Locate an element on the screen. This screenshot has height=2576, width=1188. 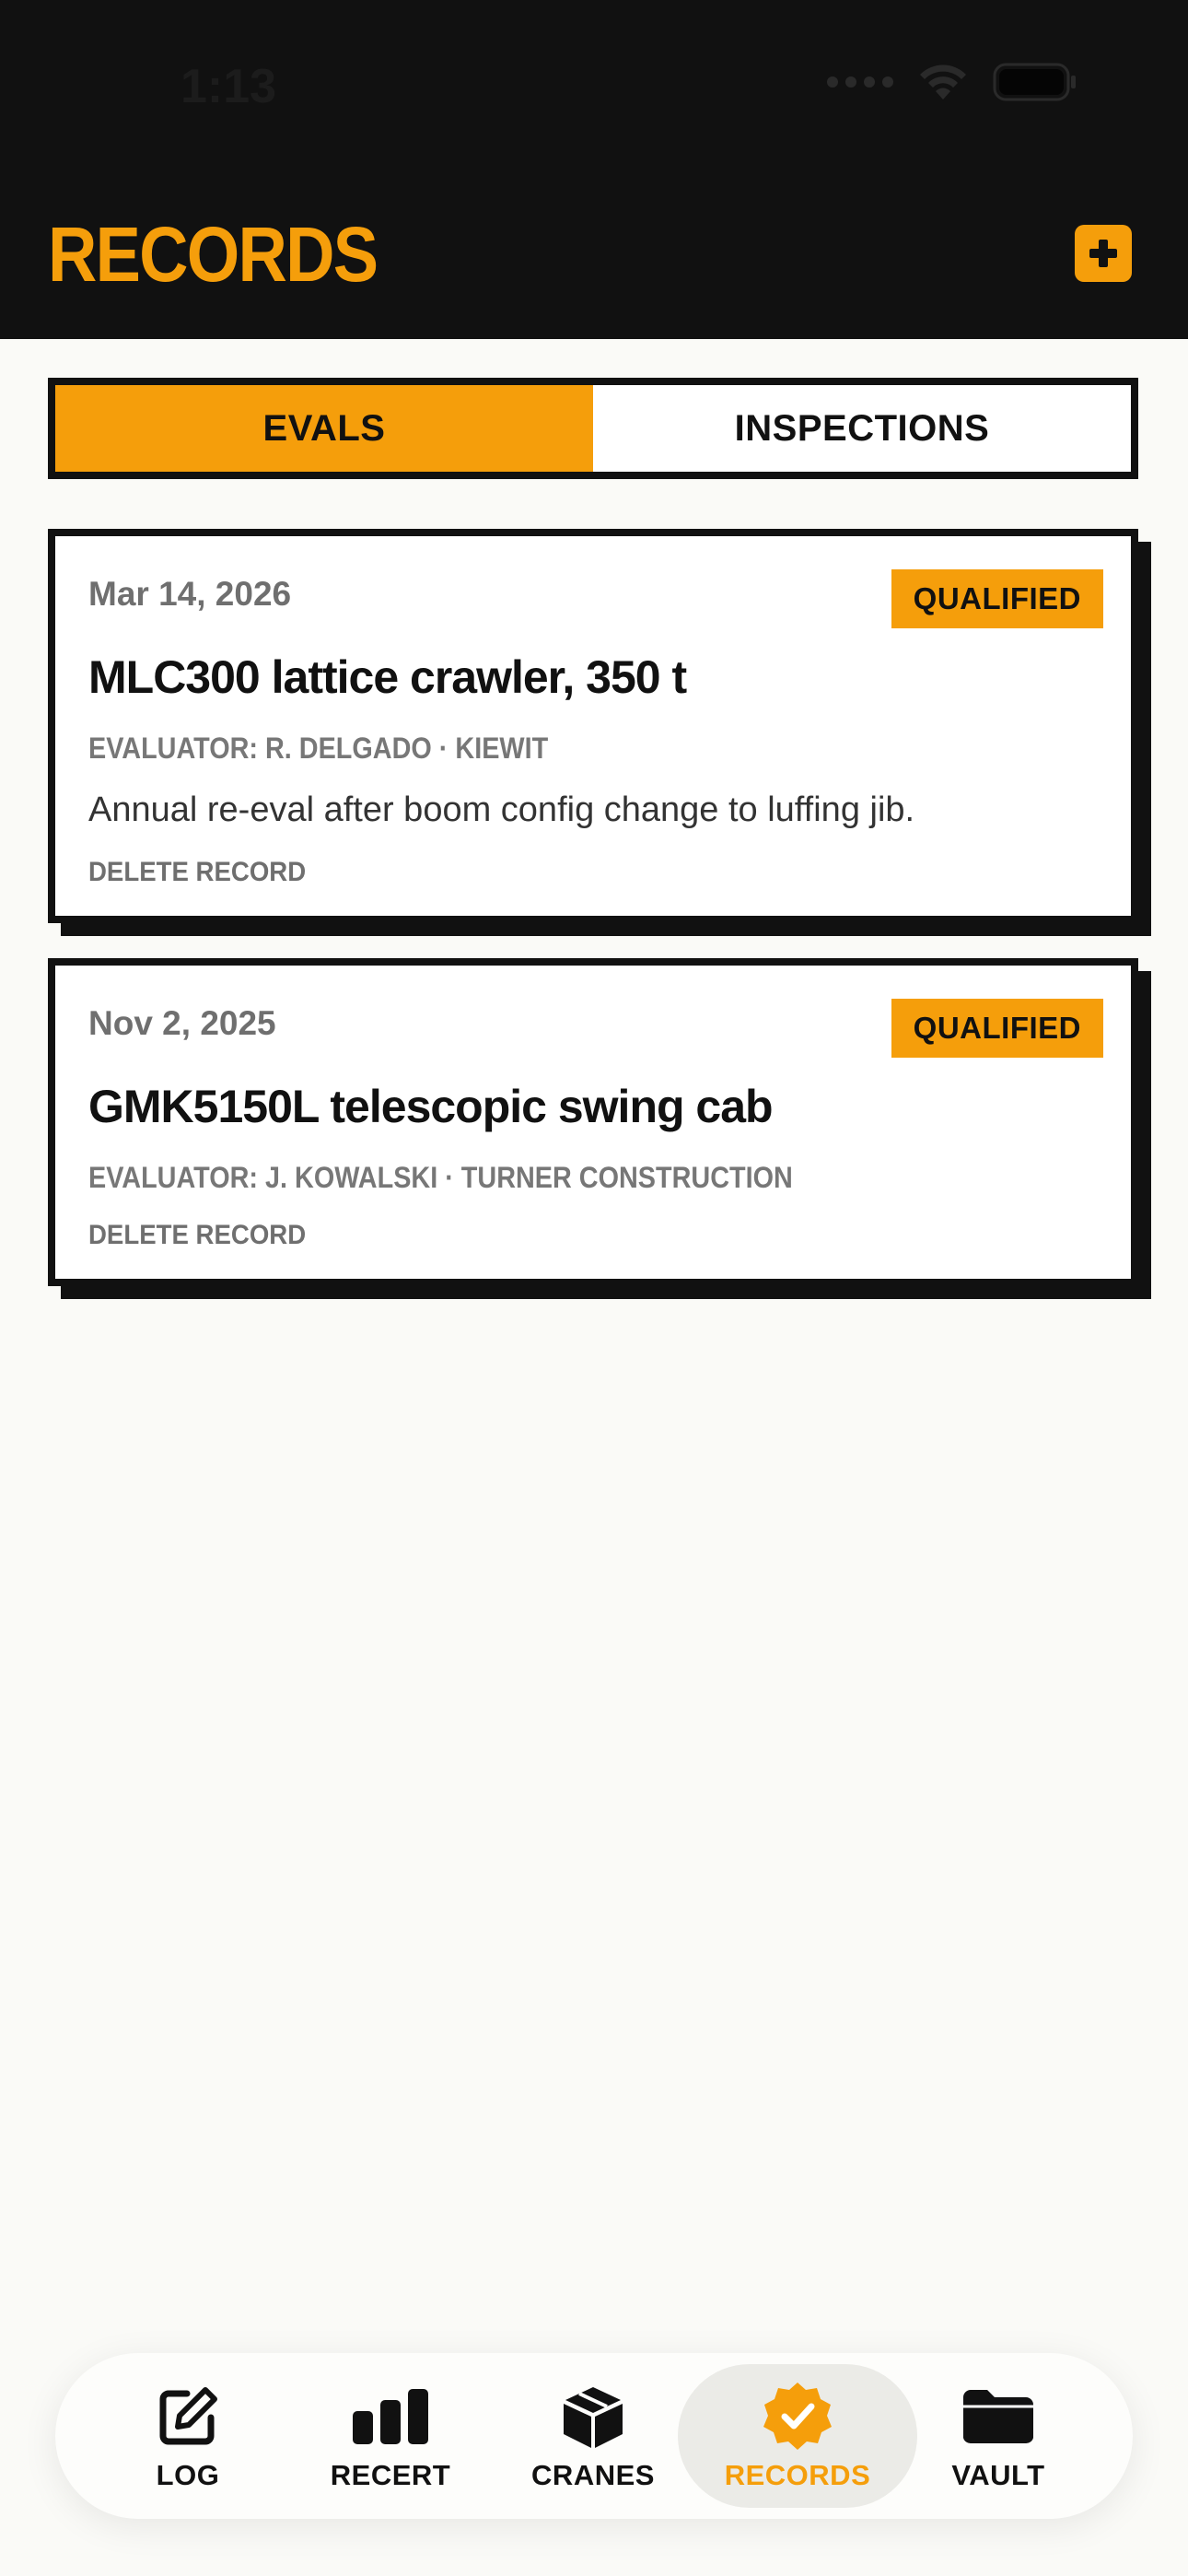
cellular-signal-icon is located at coordinates (860, 82).